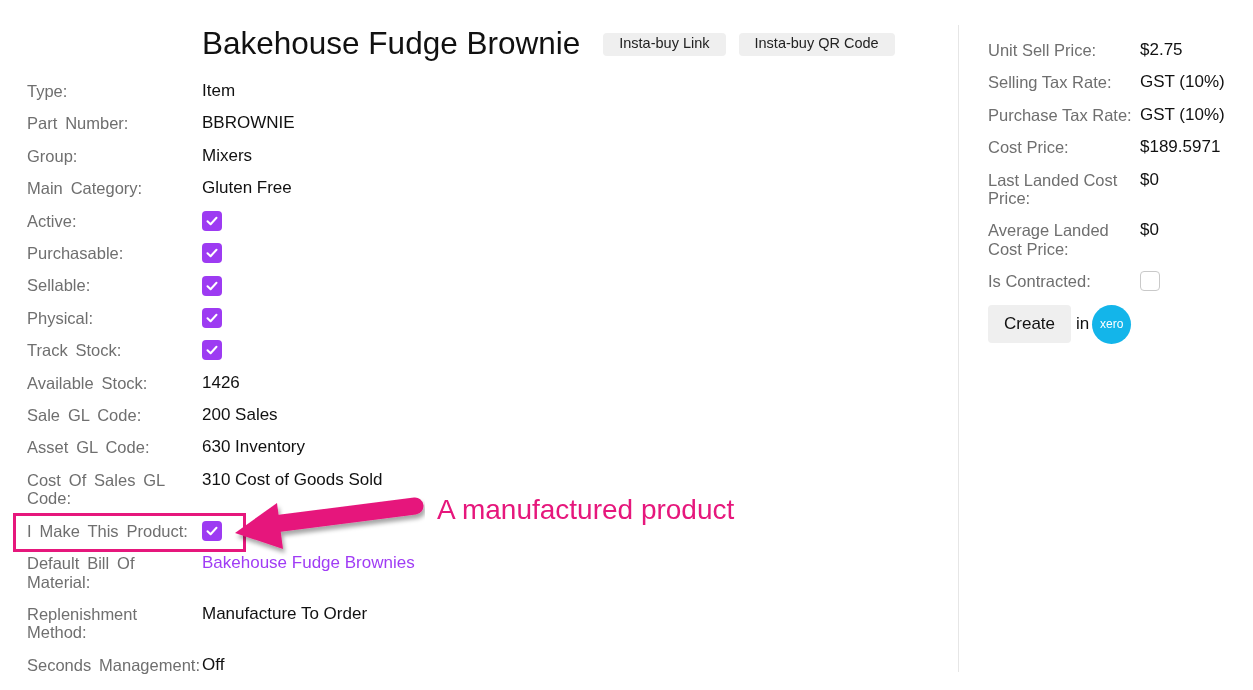 The width and height of the screenshot is (1253, 690). I want to click on action-button: Insta-buy Link, so click(664, 44).